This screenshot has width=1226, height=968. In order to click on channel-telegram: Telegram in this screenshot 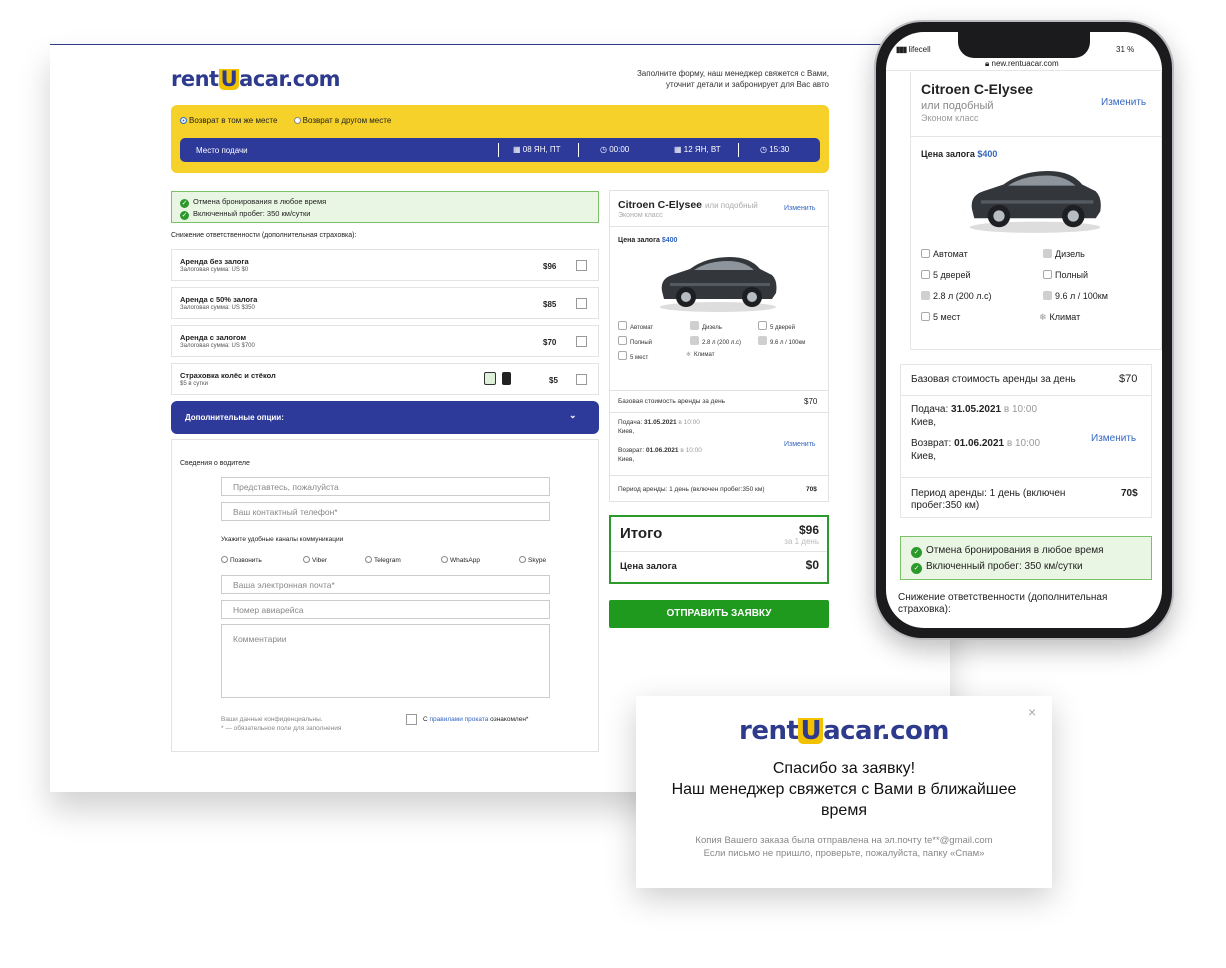, I will do `click(383, 560)`.